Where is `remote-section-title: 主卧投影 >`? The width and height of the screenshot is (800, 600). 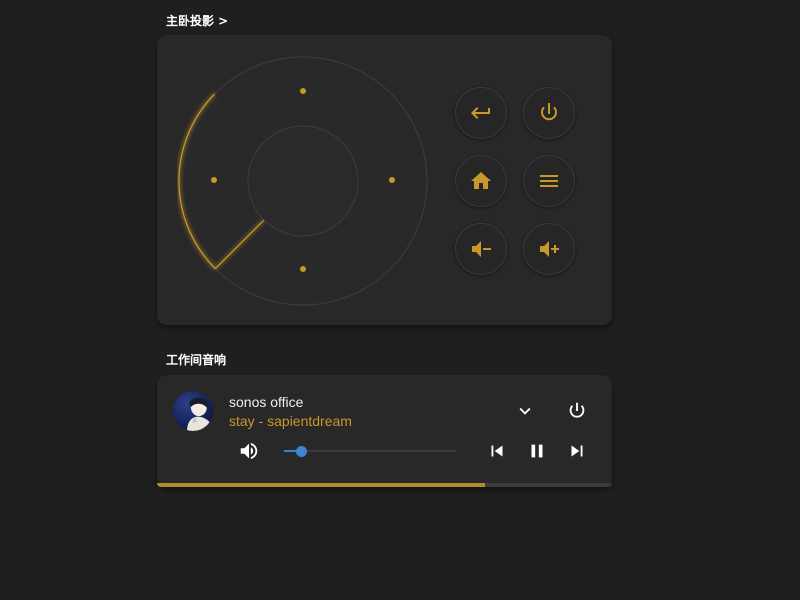
remote-section-title: 主卧投影 > is located at coordinates (197, 20).